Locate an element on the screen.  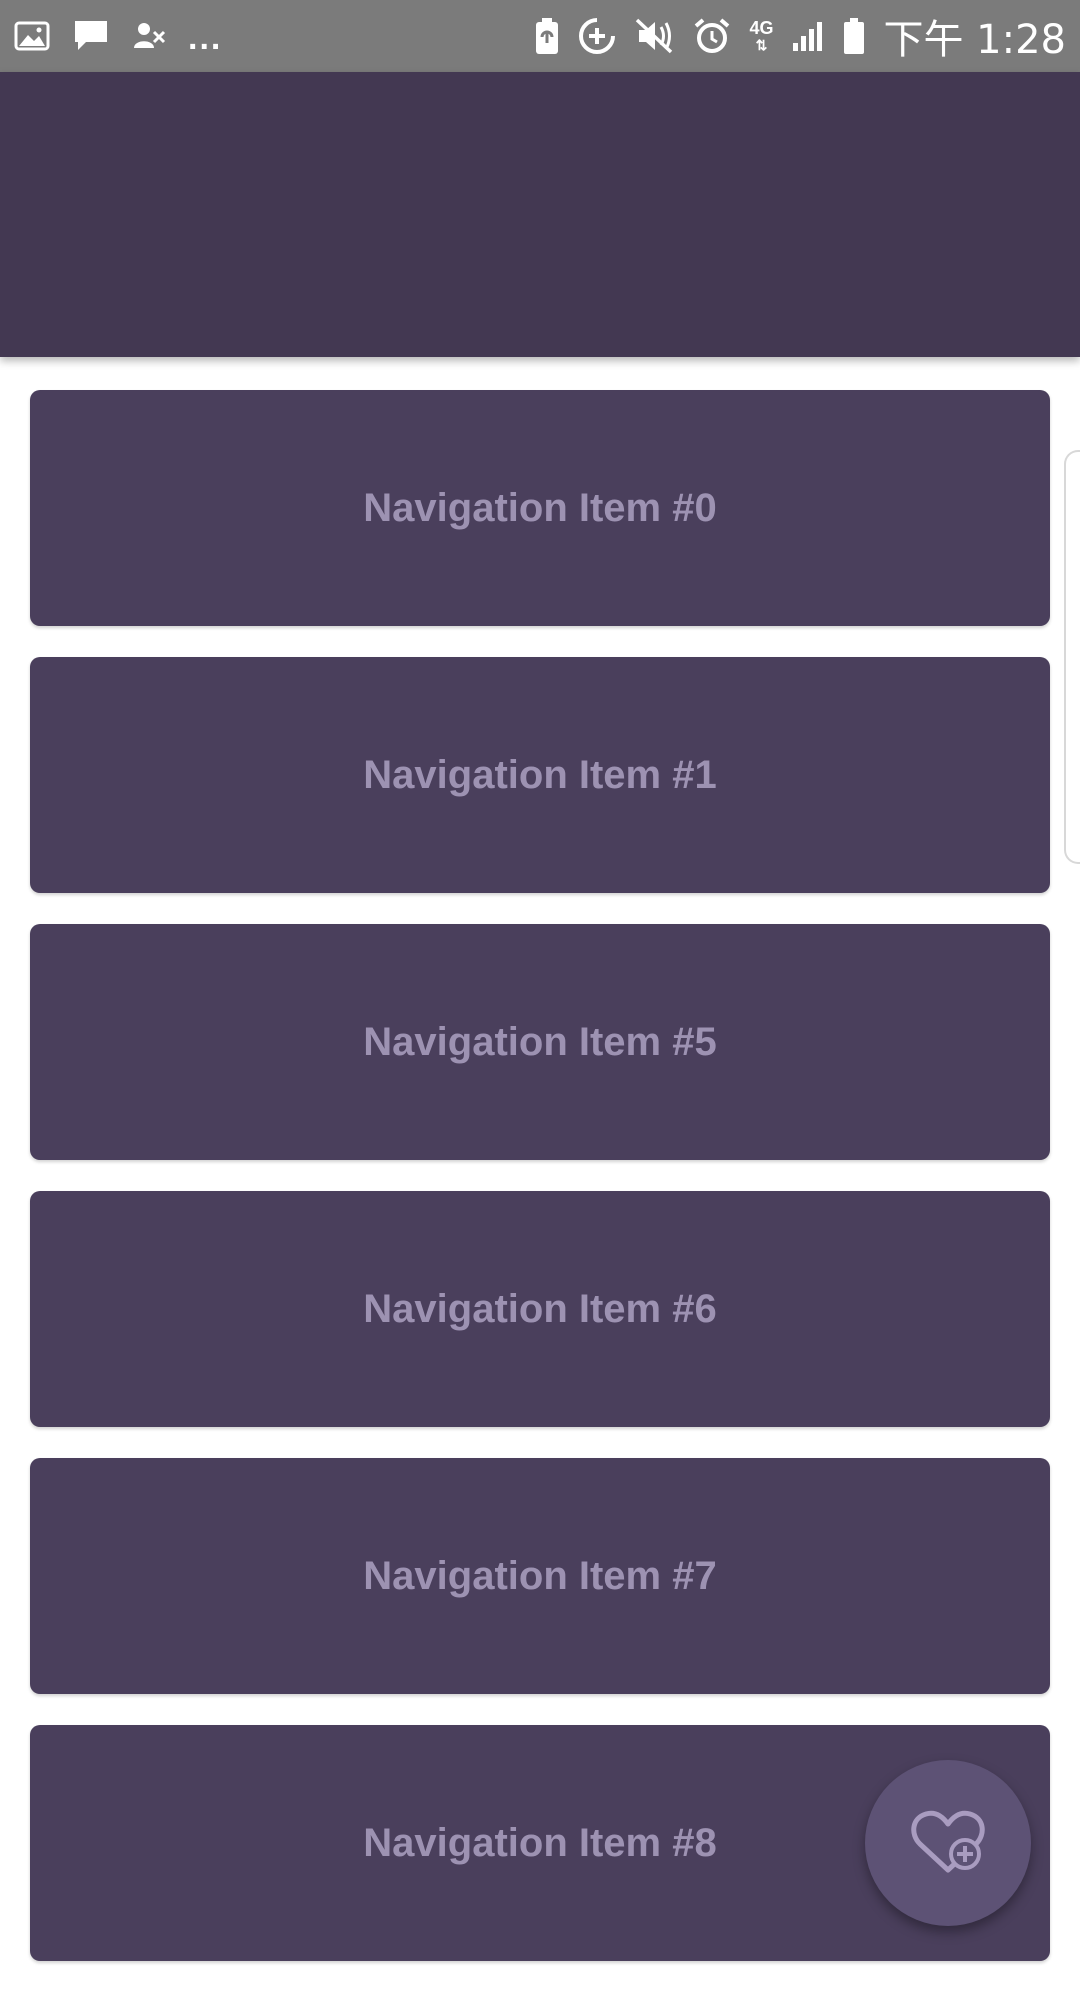
nav-item-label: Navigation Item #7 is located at coordinates (540, 1575).